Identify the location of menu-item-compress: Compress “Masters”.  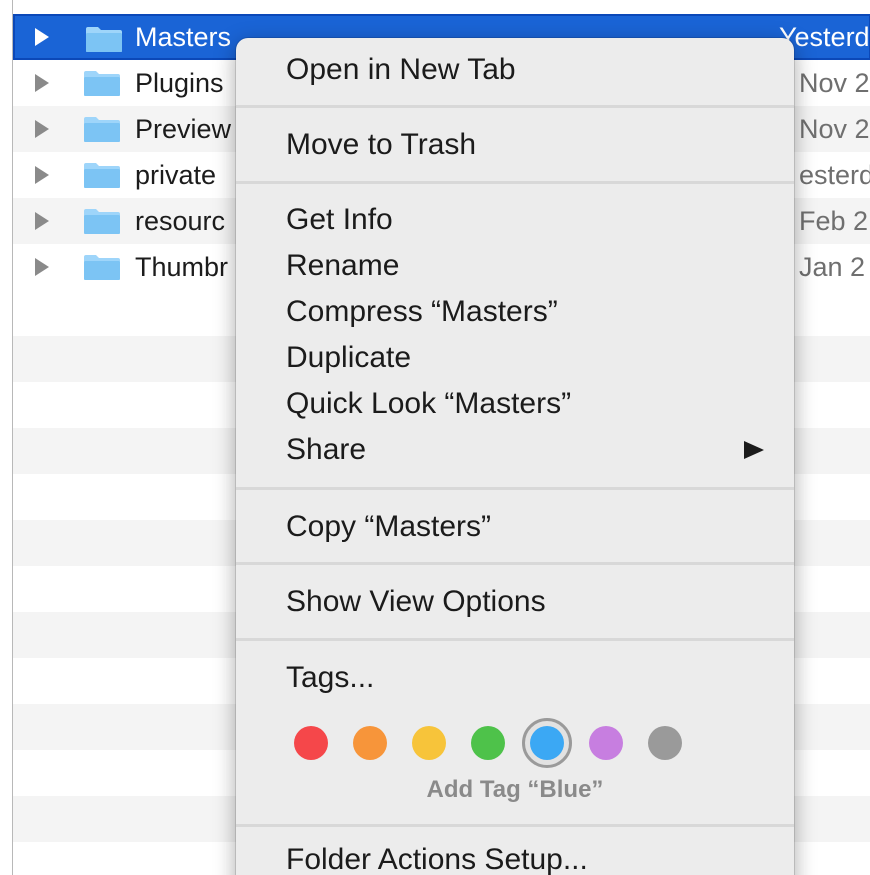
(515, 312).